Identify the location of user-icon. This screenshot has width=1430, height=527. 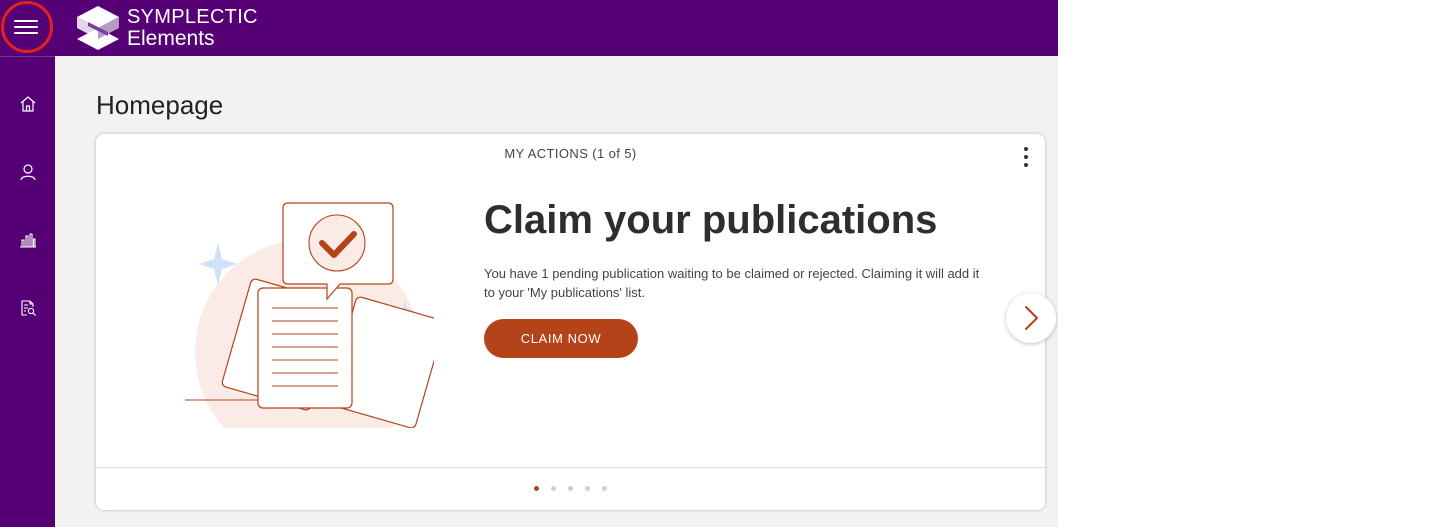
(27, 172).